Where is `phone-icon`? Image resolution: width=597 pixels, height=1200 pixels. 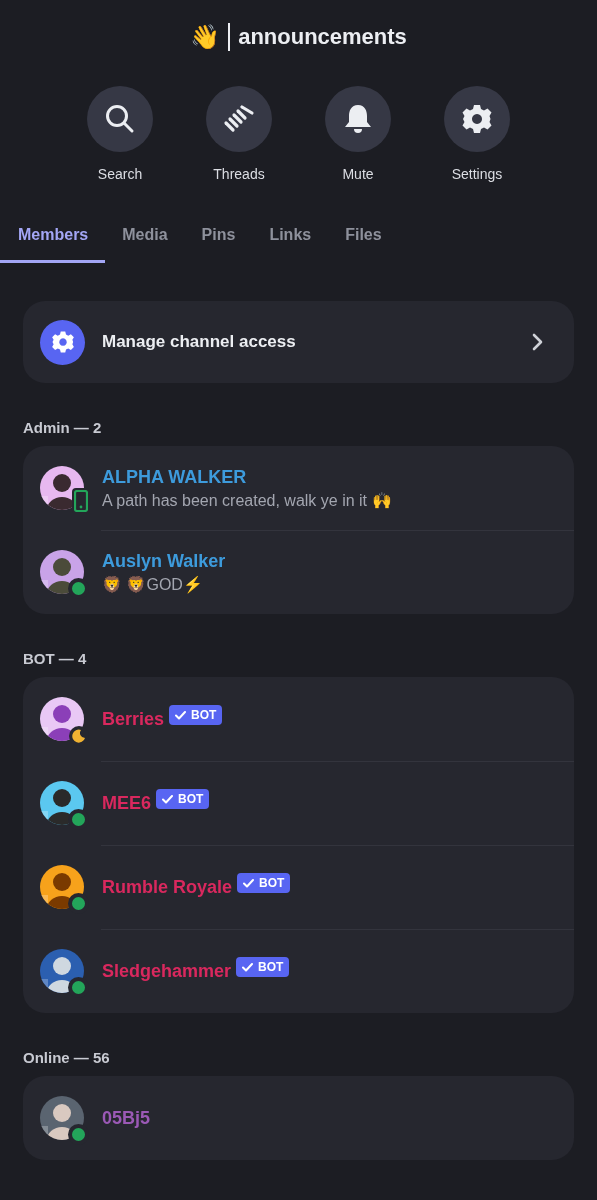
phone-icon is located at coordinates (81, 501).